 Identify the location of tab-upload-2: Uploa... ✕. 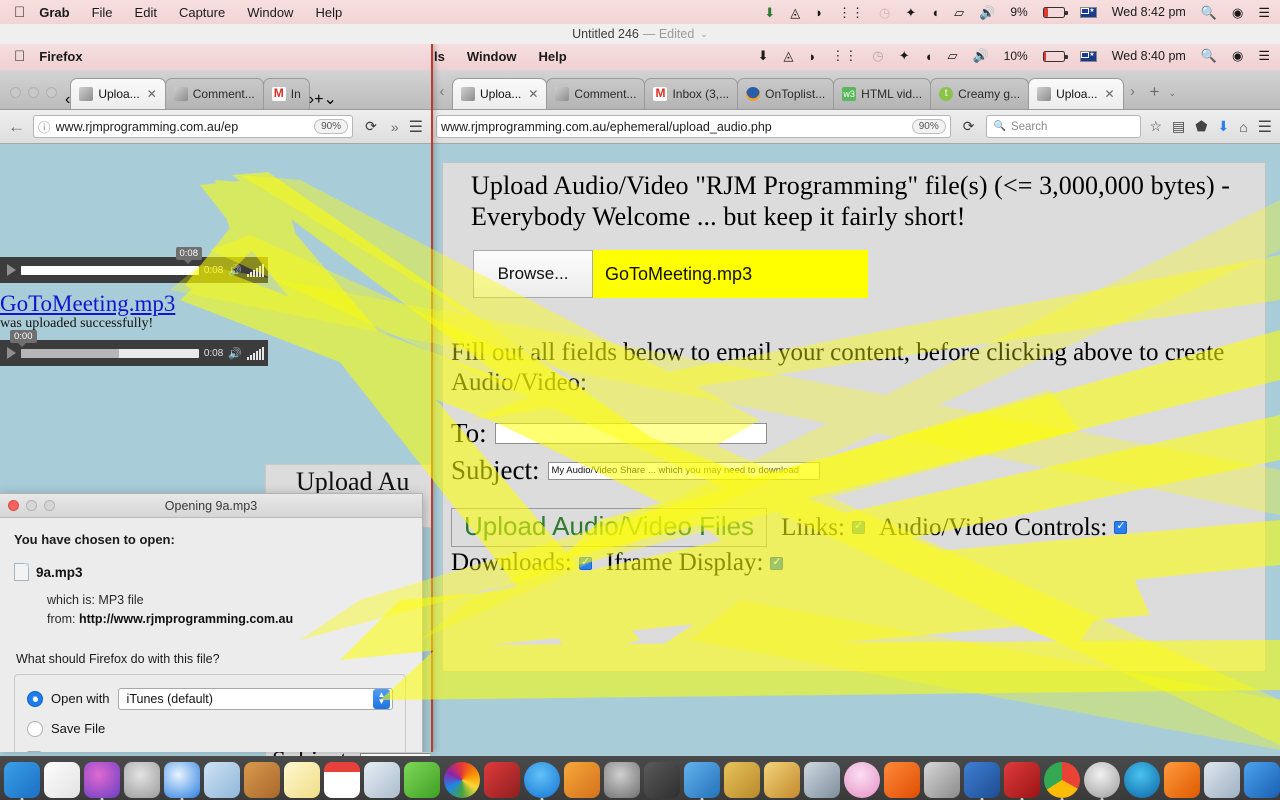
(1076, 93).